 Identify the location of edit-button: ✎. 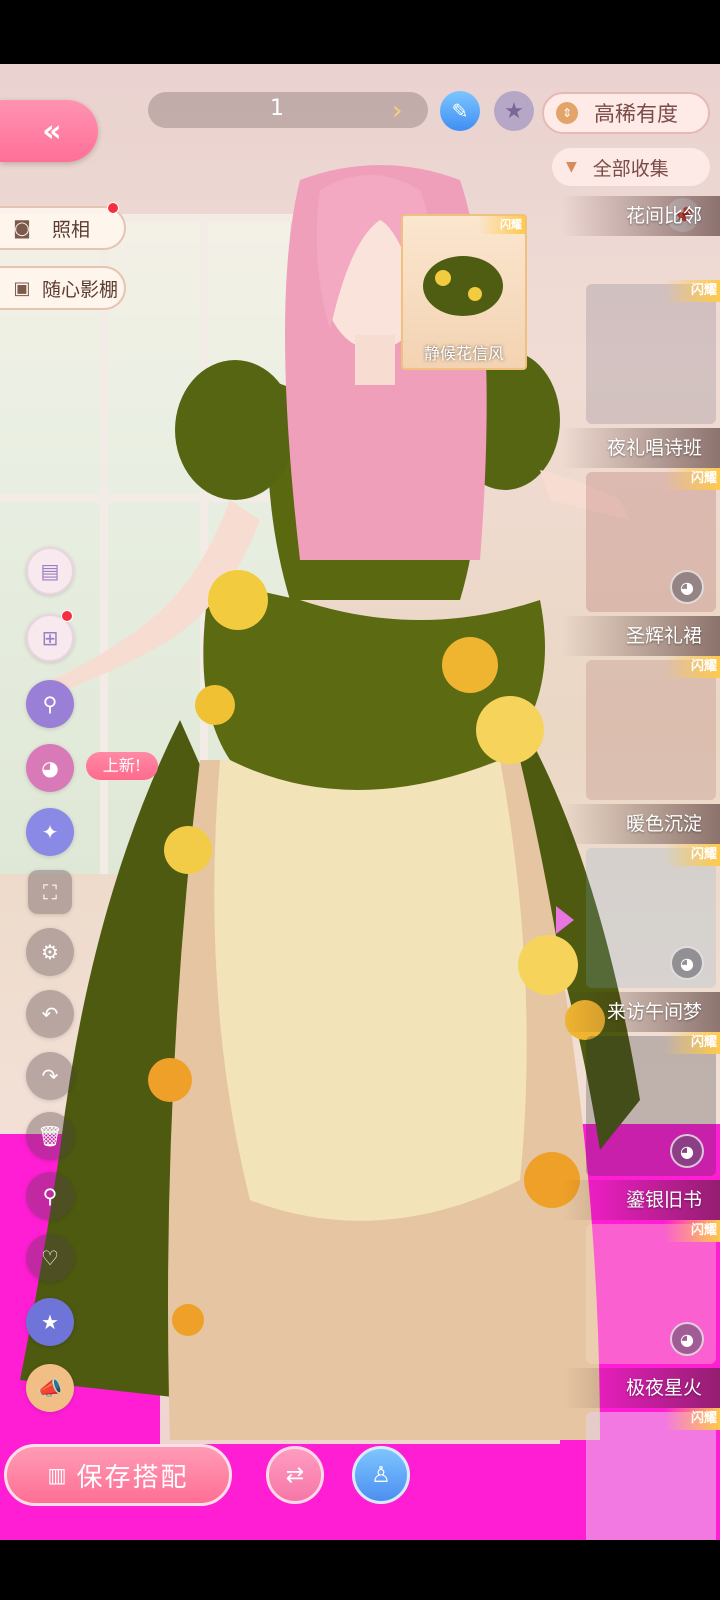
(460, 111).